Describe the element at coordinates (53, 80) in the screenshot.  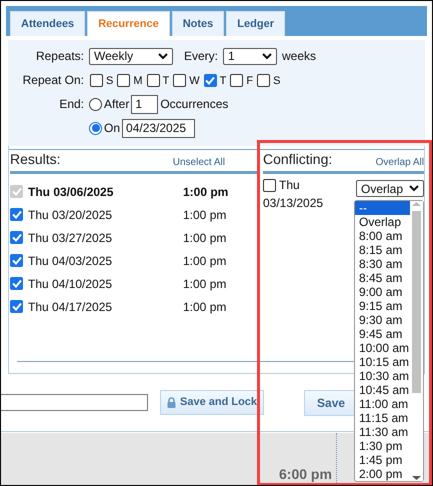
I see `field-label: Repeat On:` at that location.